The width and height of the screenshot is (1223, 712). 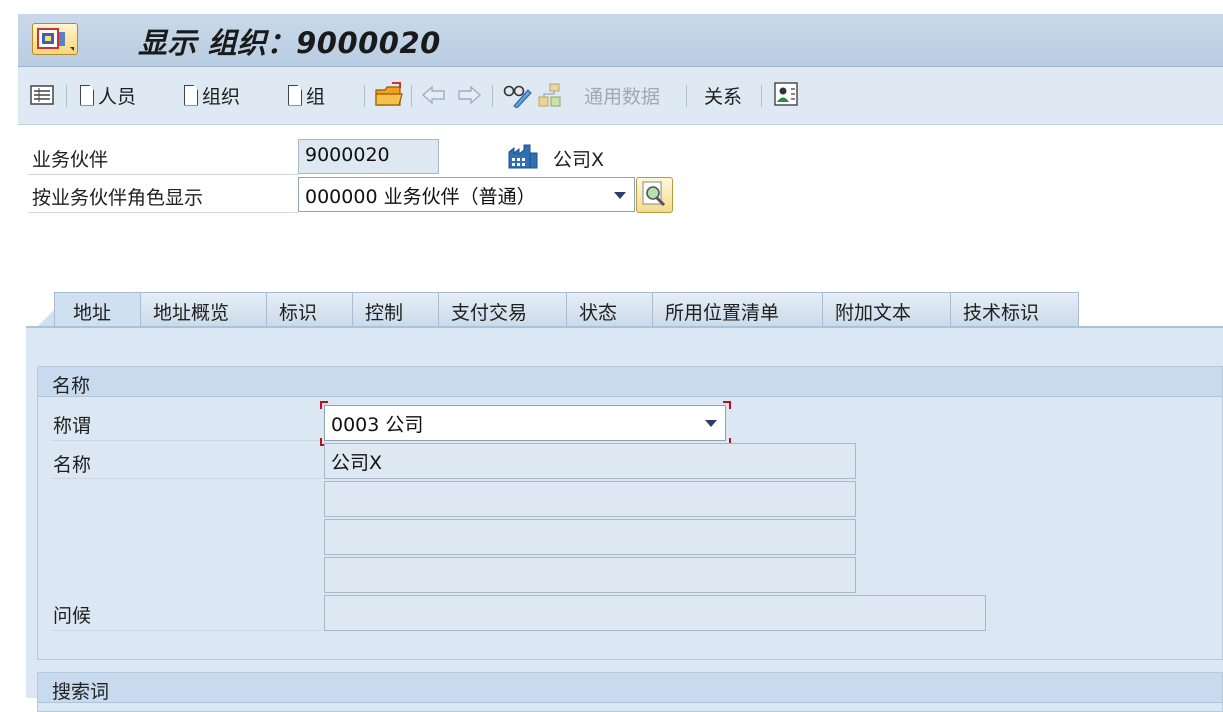 I want to click on open-button, so click(x=389, y=95).